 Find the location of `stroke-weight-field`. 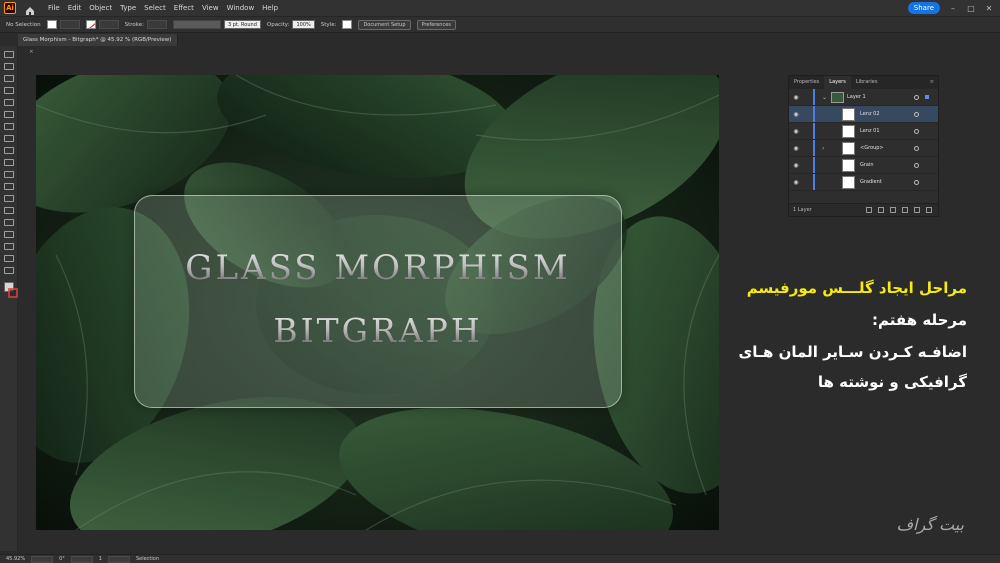

stroke-weight-field is located at coordinates (156, 24).